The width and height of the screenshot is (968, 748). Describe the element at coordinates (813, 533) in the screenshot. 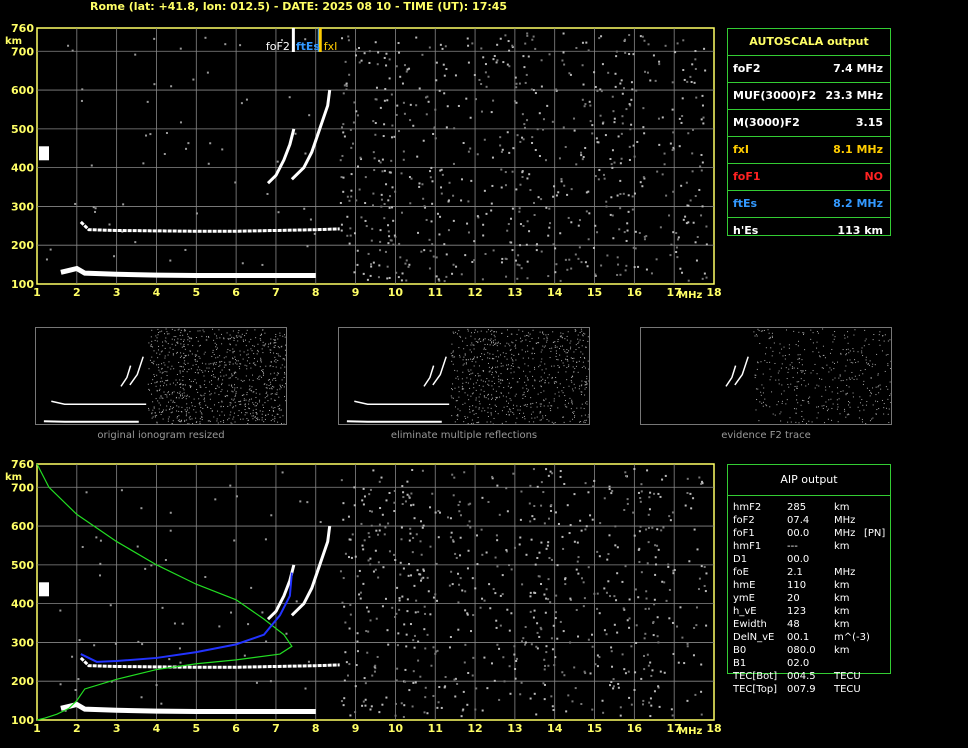

I see `aip-row: foF1 00.0 MHz [PN]` at that location.